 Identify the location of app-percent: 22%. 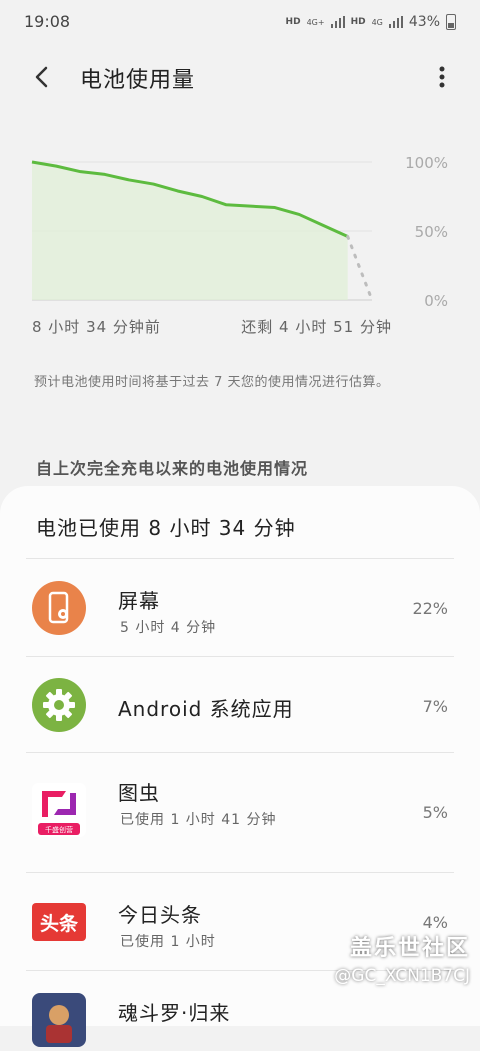
(430, 608).